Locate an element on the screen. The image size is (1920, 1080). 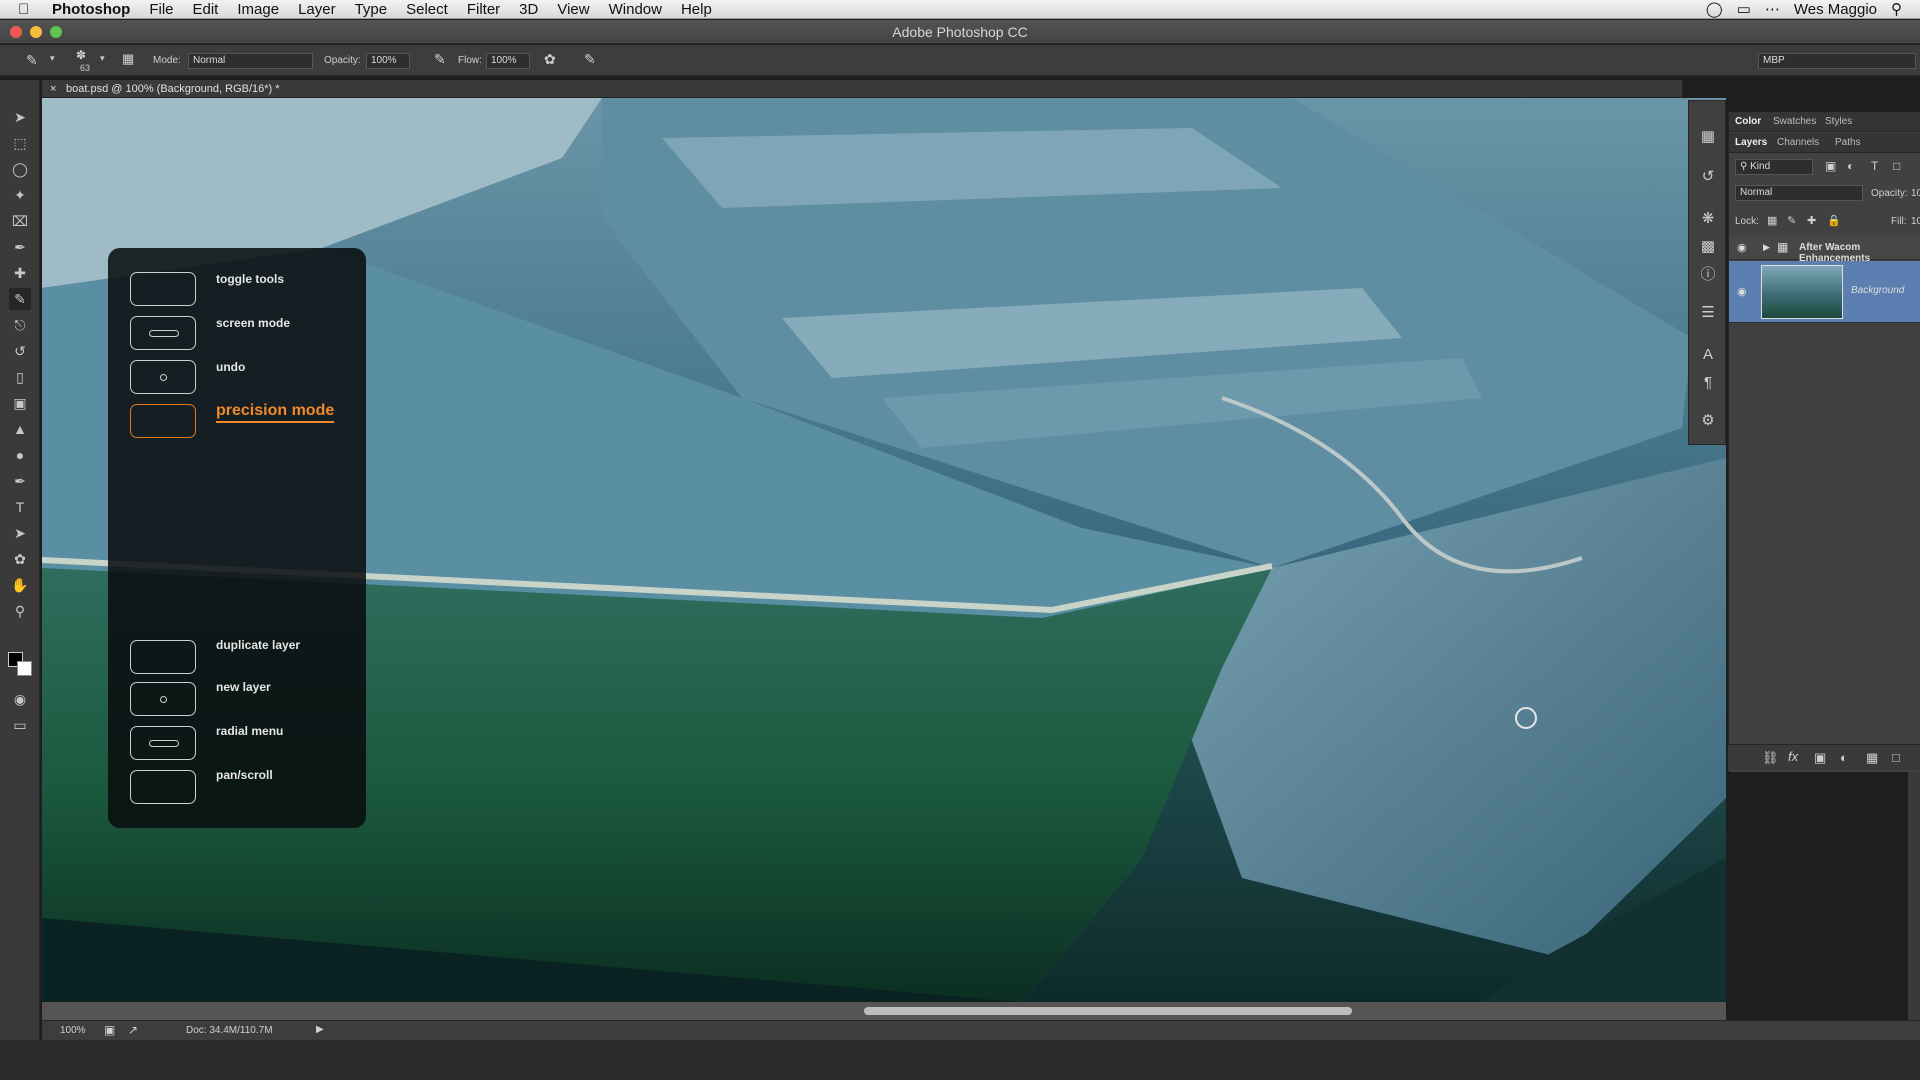
close-document-icon: × is located at coordinates (53, 89).